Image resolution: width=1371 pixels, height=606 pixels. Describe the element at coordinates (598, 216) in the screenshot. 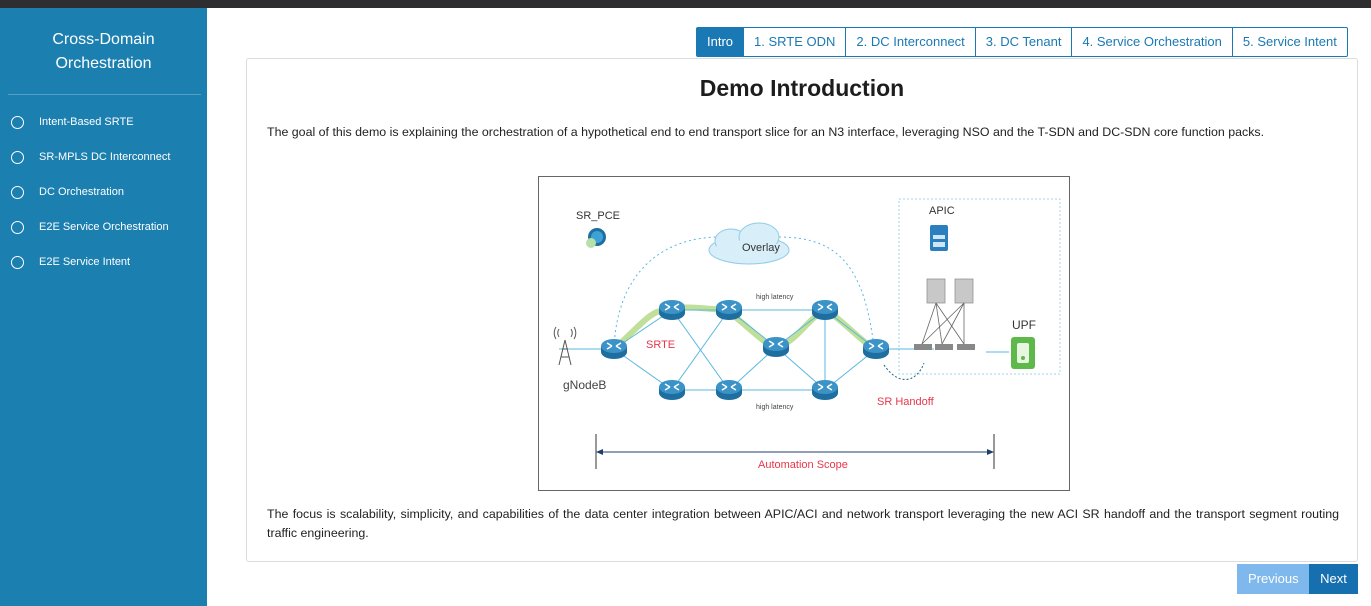

I see `sr-pce-label: SR_PCE` at that location.